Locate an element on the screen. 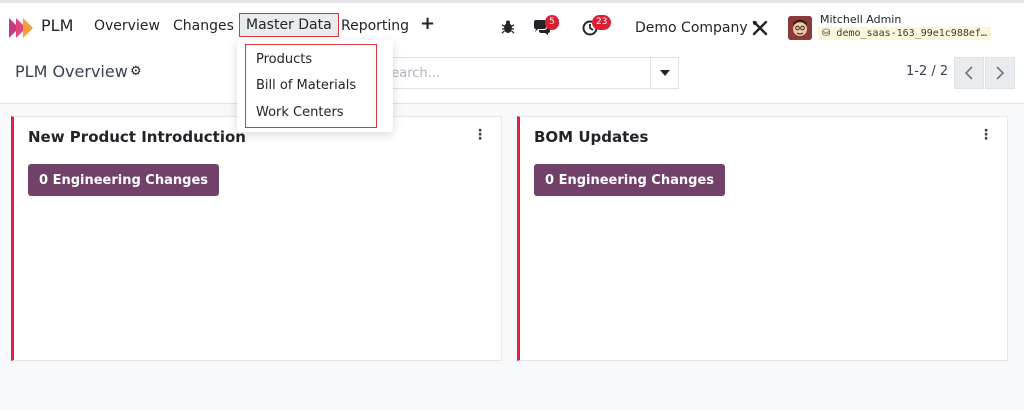  caret-down-icon is located at coordinates (664, 73).